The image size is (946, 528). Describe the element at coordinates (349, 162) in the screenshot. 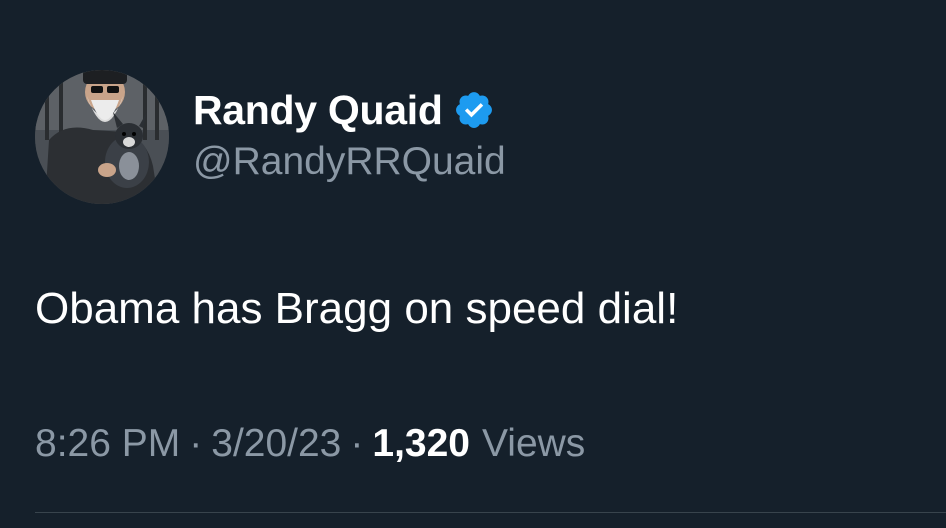

I see `author-handle: @RandyRRQuaid` at that location.